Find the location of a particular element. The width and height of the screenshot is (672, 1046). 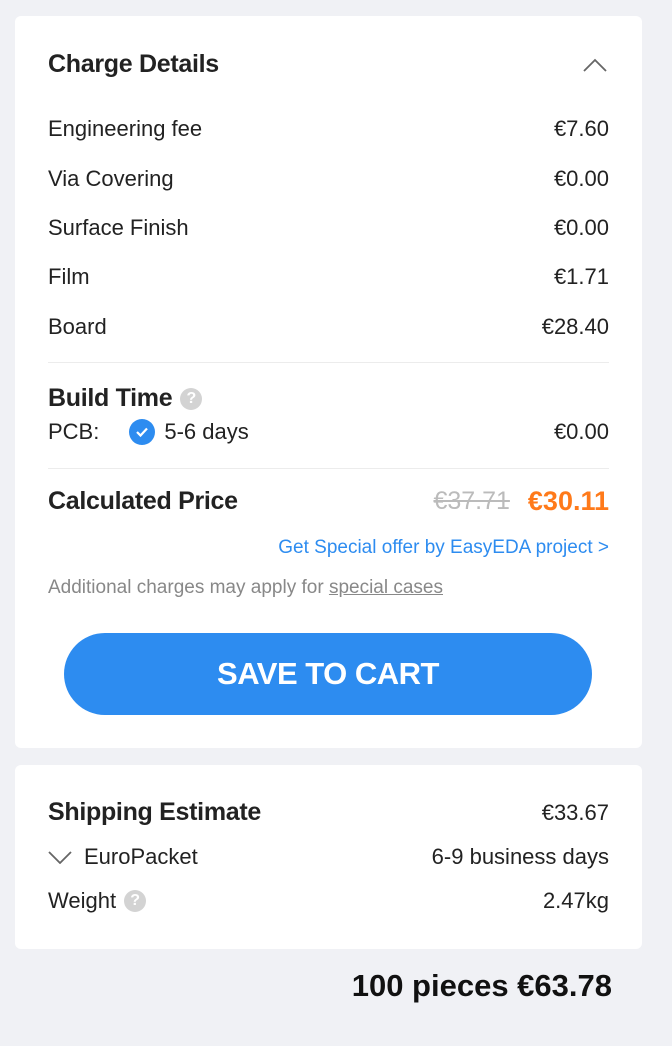

shipping-duration: 6-9 business days is located at coordinates (520, 856).